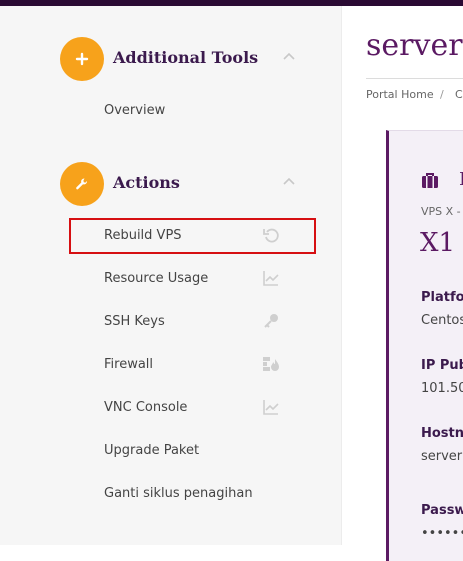 The height and width of the screenshot is (561, 463). Describe the element at coordinates (442, 433) in the screenshot. I see `field-label-hostname: Hostna` at that location.